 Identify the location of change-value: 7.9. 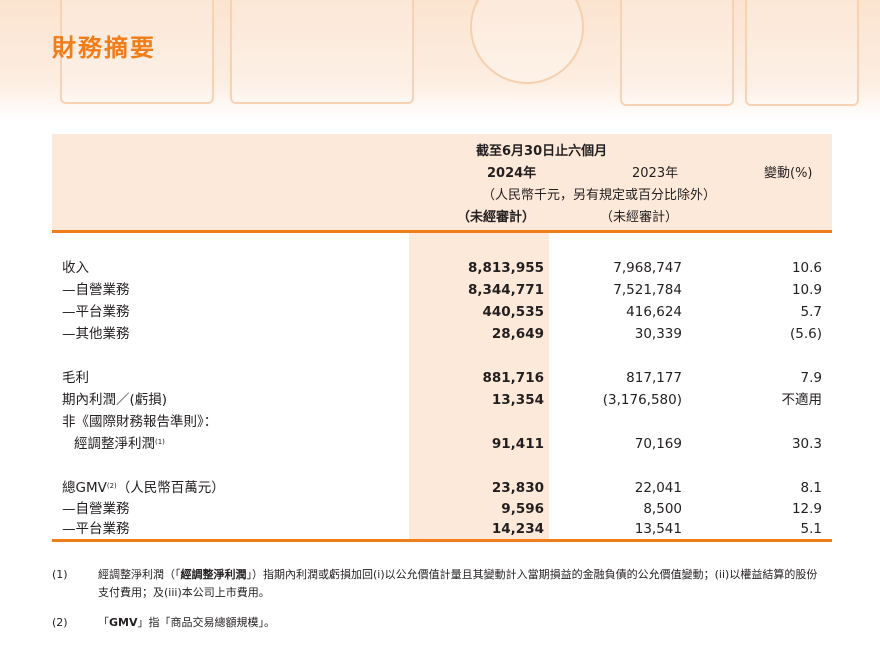
(811, 378).